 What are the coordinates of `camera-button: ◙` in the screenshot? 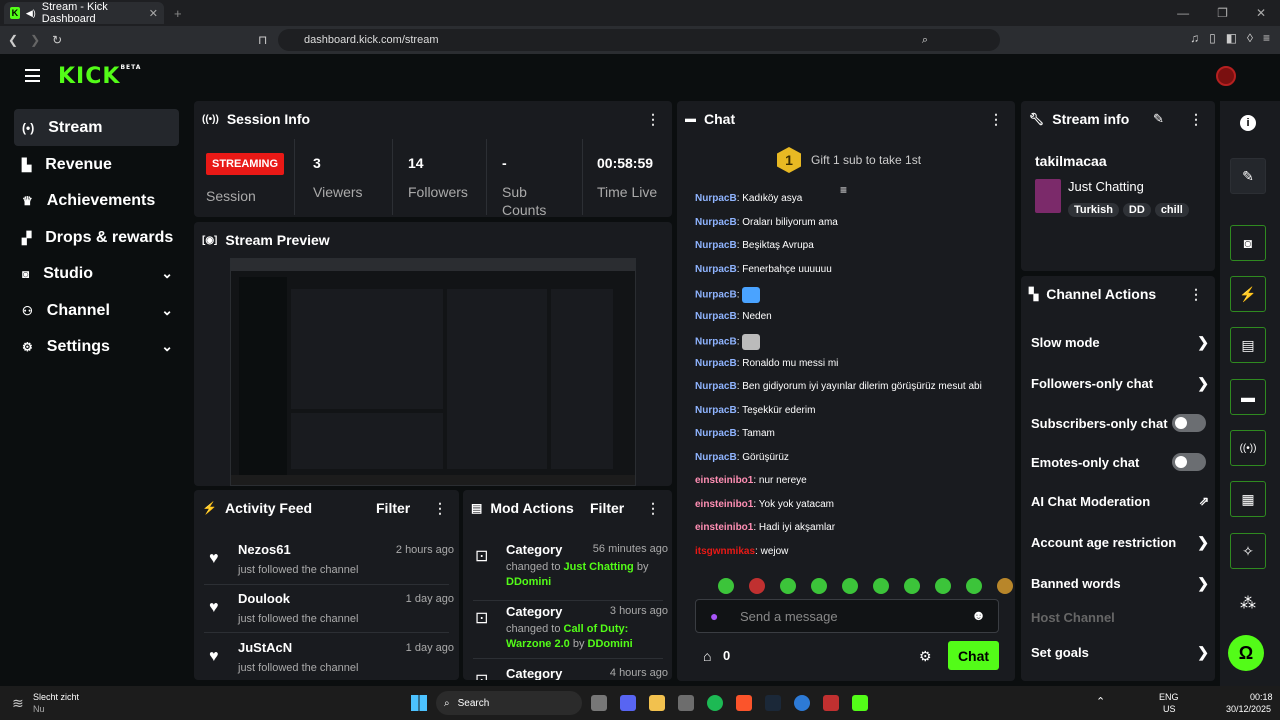 It's located at (1248, 243).